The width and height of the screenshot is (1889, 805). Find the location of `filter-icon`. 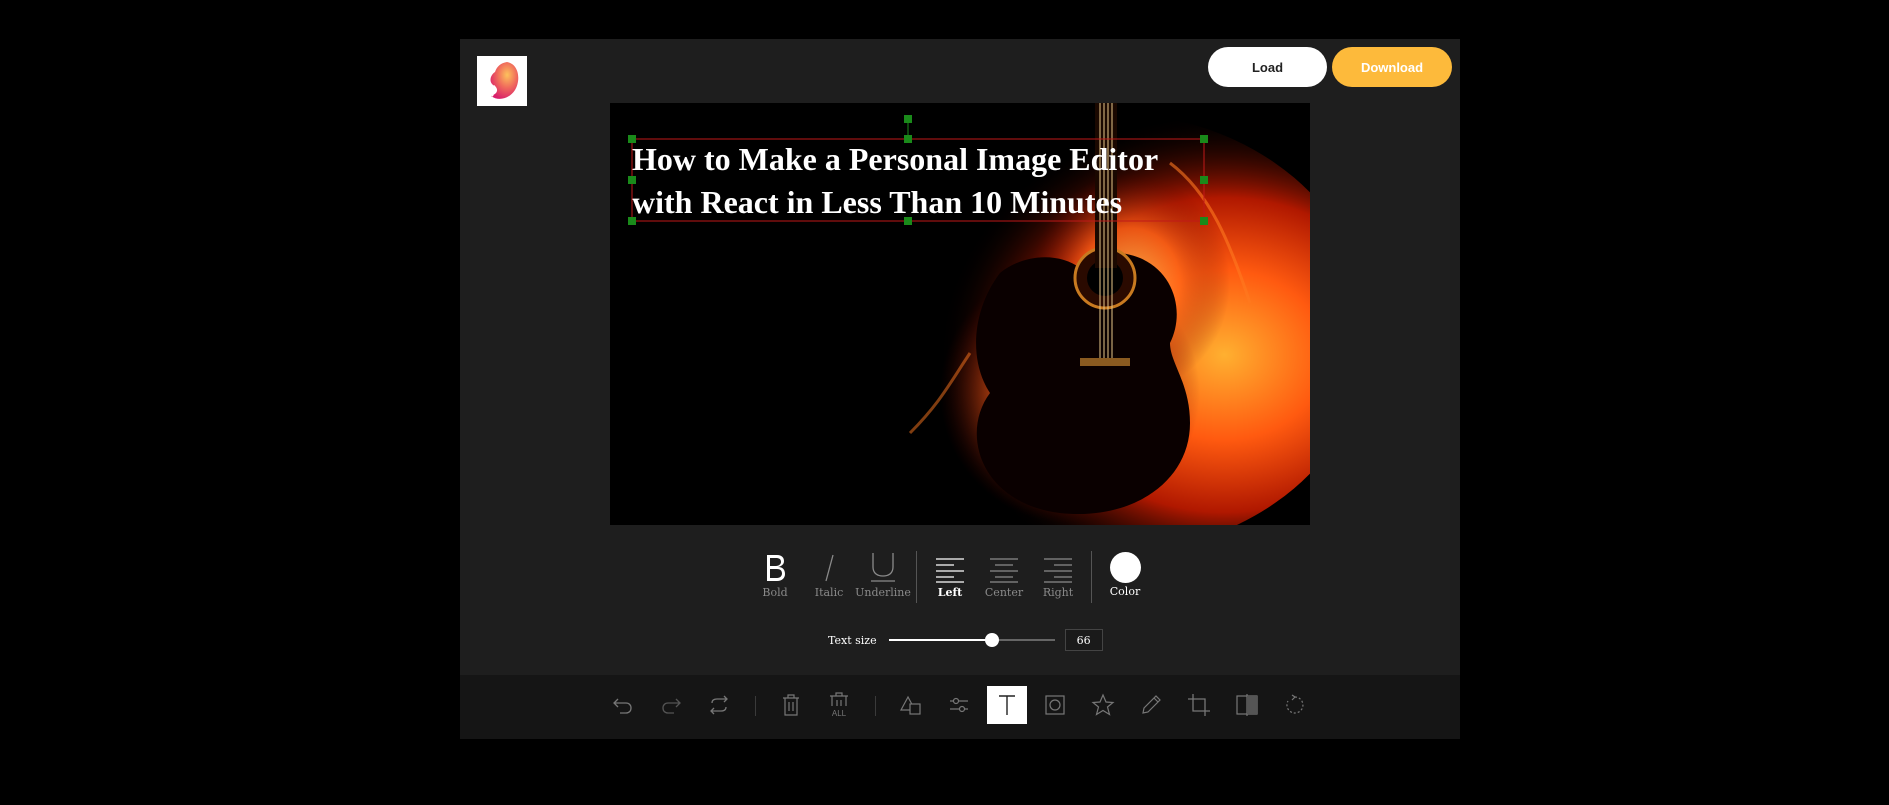

filter-icon is located at coordinates (959, 705).